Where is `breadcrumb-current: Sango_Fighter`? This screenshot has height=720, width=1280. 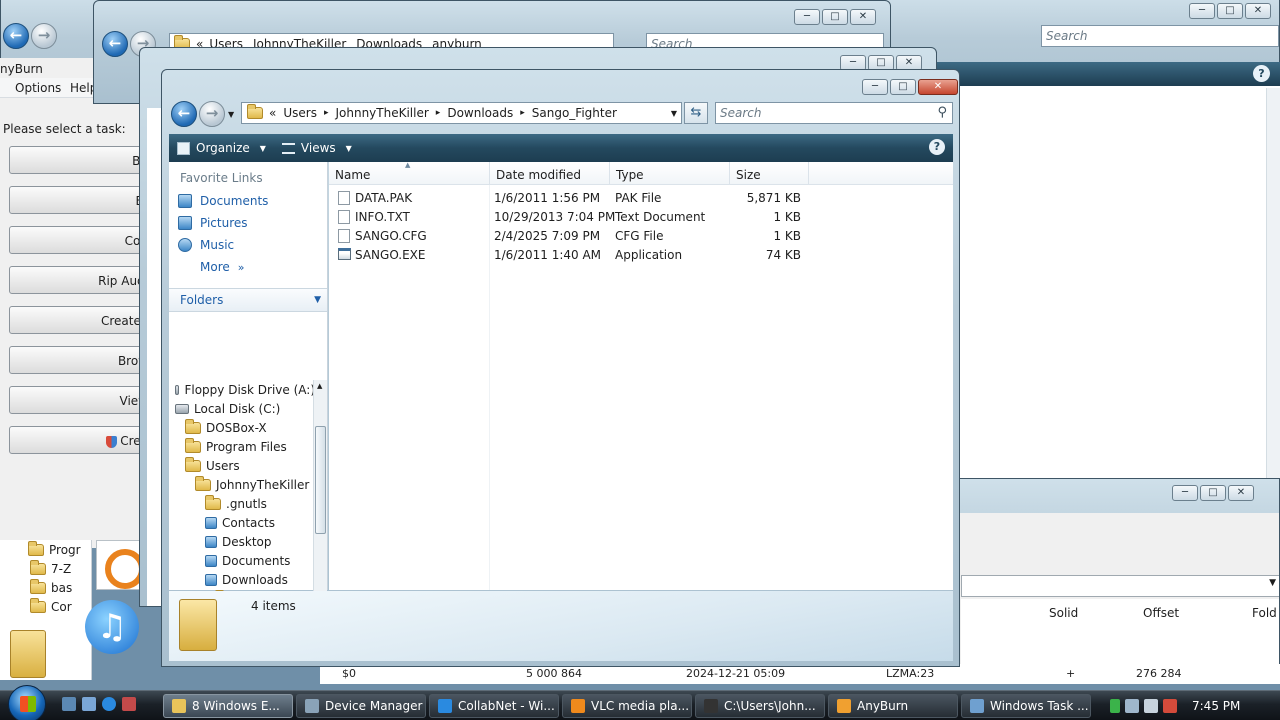 breadcrumb-current: Sango_Fighter is located at coordinates (574, 113).